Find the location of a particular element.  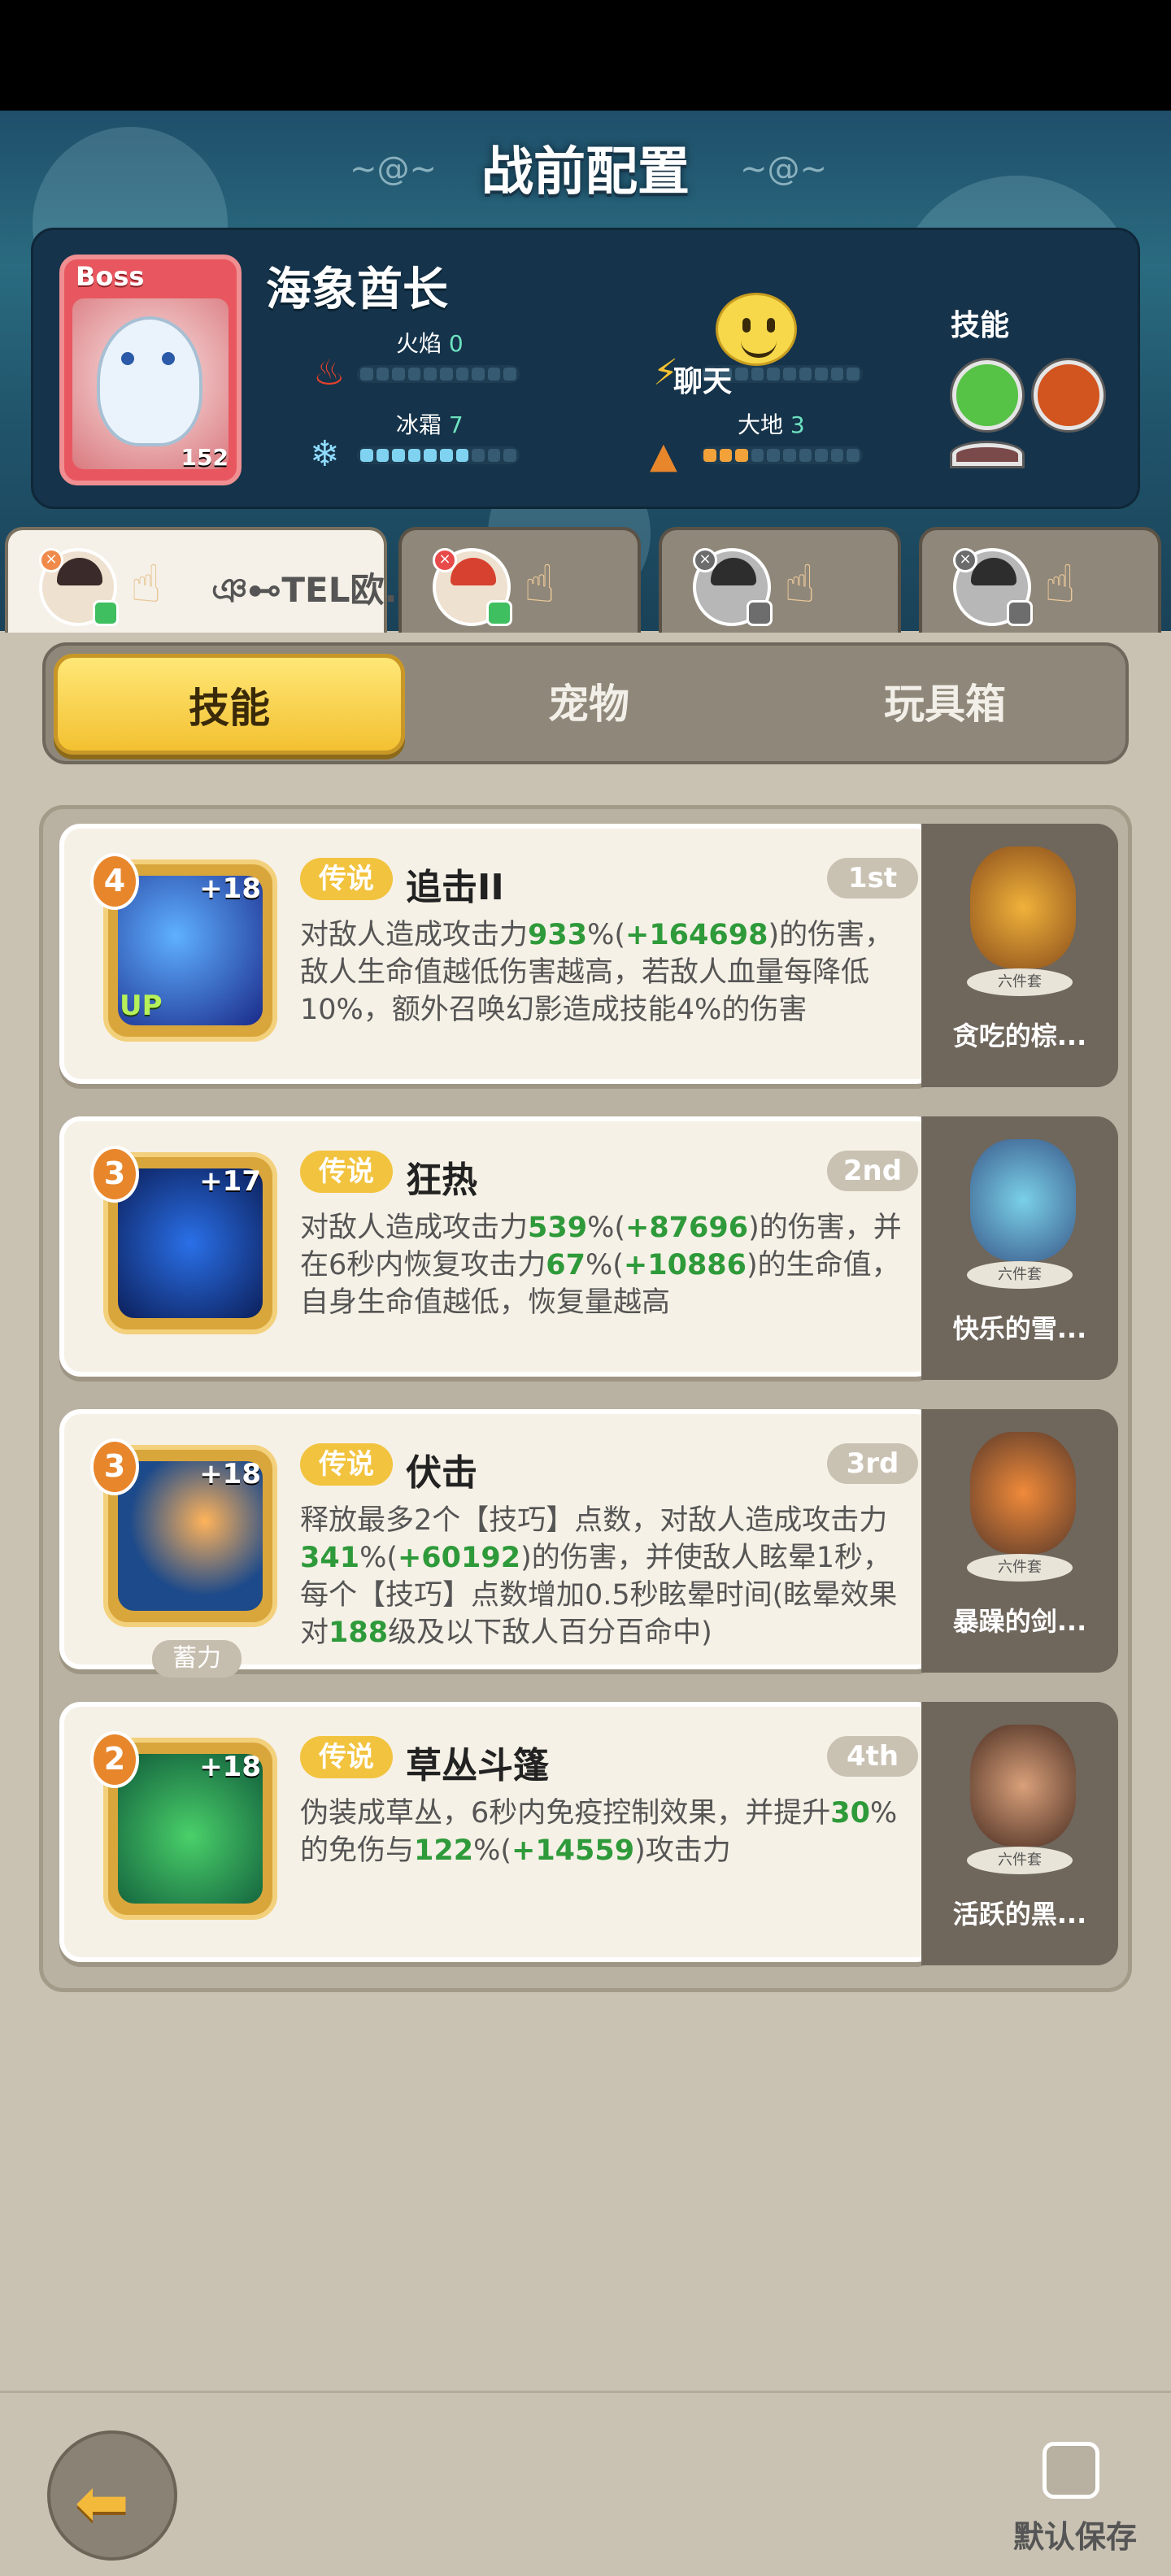

skill-level-badge: 4 is located at coordinates (115, 882).